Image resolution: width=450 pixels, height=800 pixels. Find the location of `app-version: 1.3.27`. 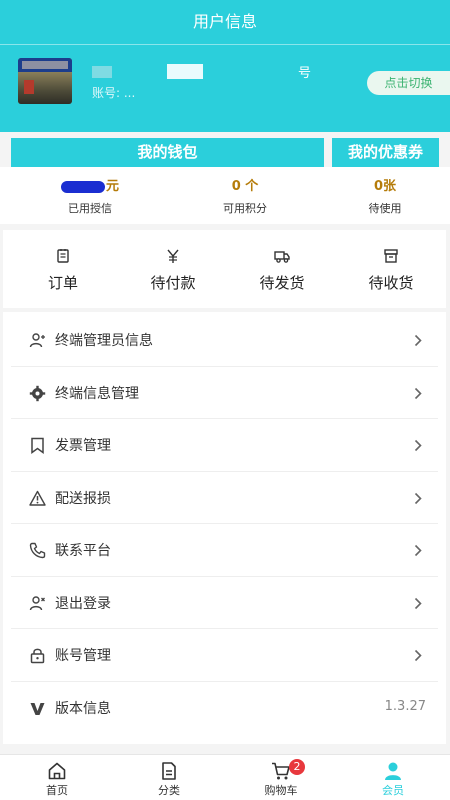

app-version: 1.3.27 is located at coordinates (405, 706).